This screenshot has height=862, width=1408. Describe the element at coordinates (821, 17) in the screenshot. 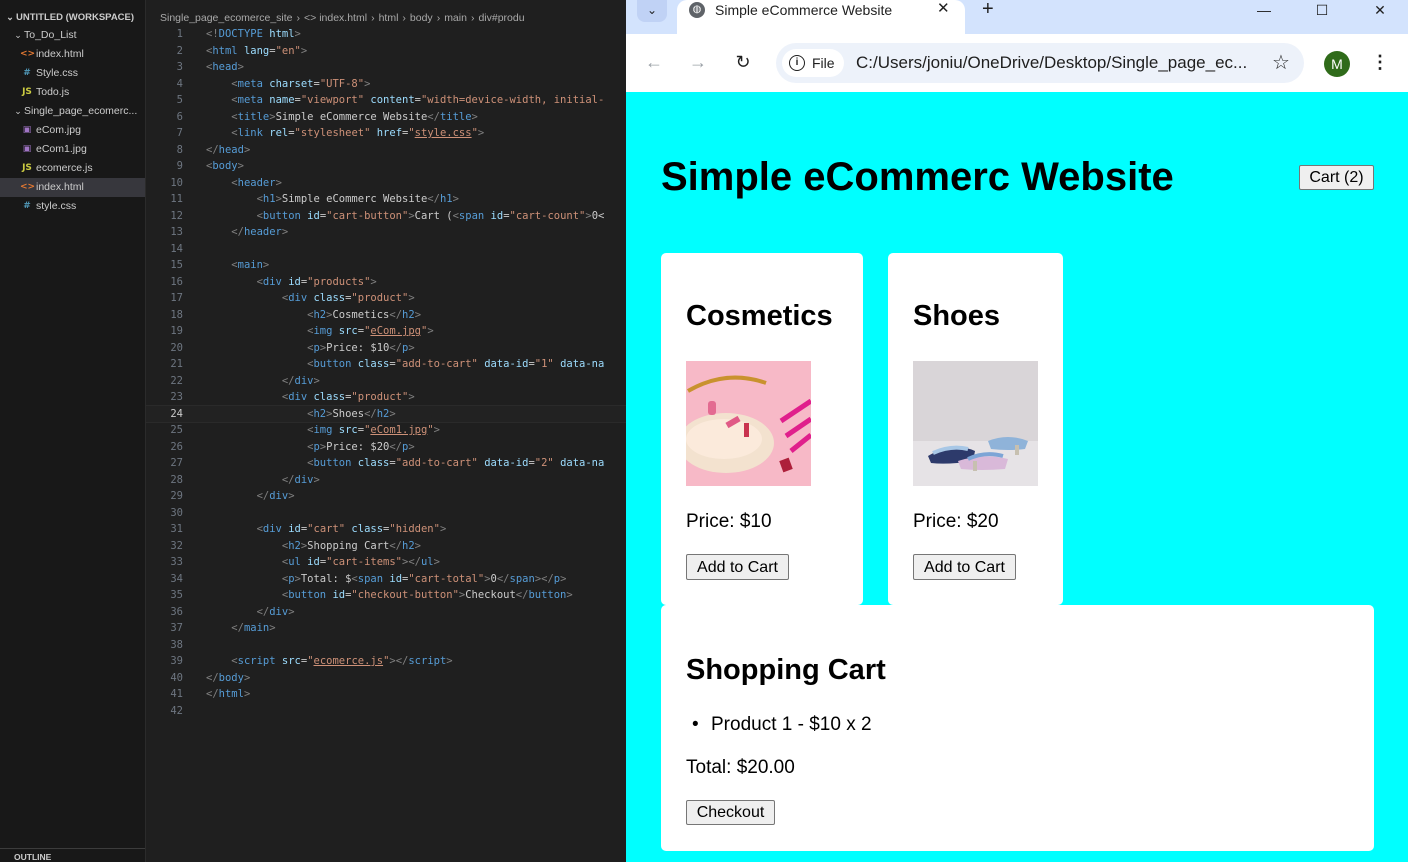

I see `tab-active: ◍ Simple eCommerce Website ✕` at that location.